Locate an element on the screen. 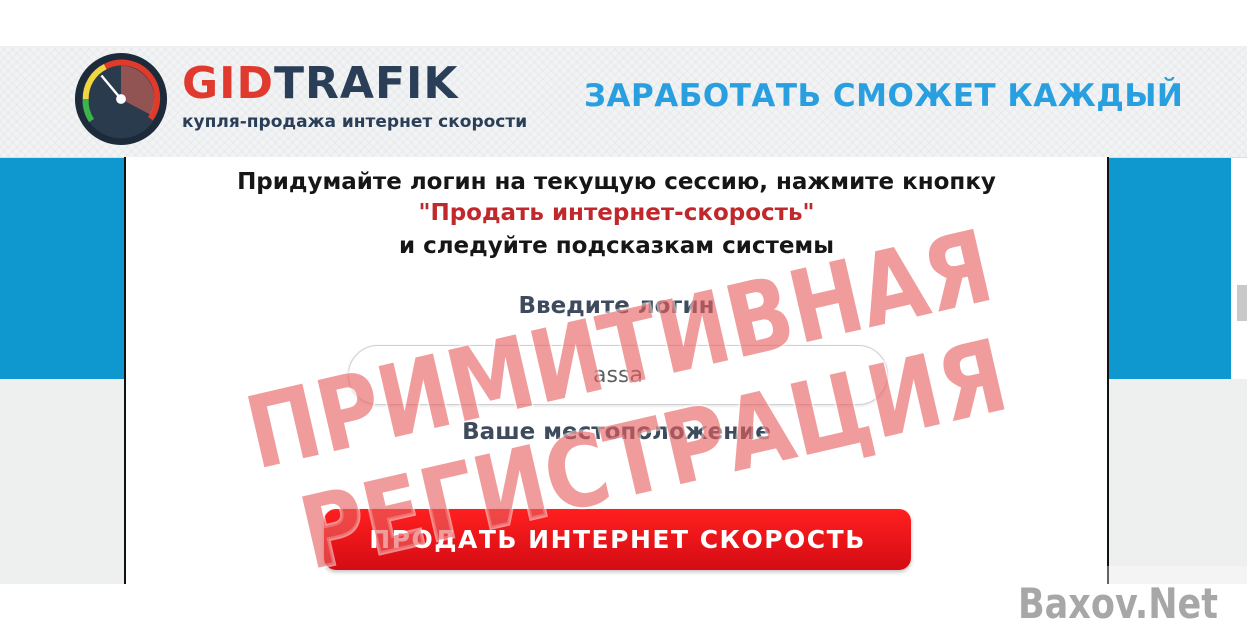 The width and height of the screenshot is (1247, 636). watermark-text: Baxov.Net is located at coordinates (1118, 603).